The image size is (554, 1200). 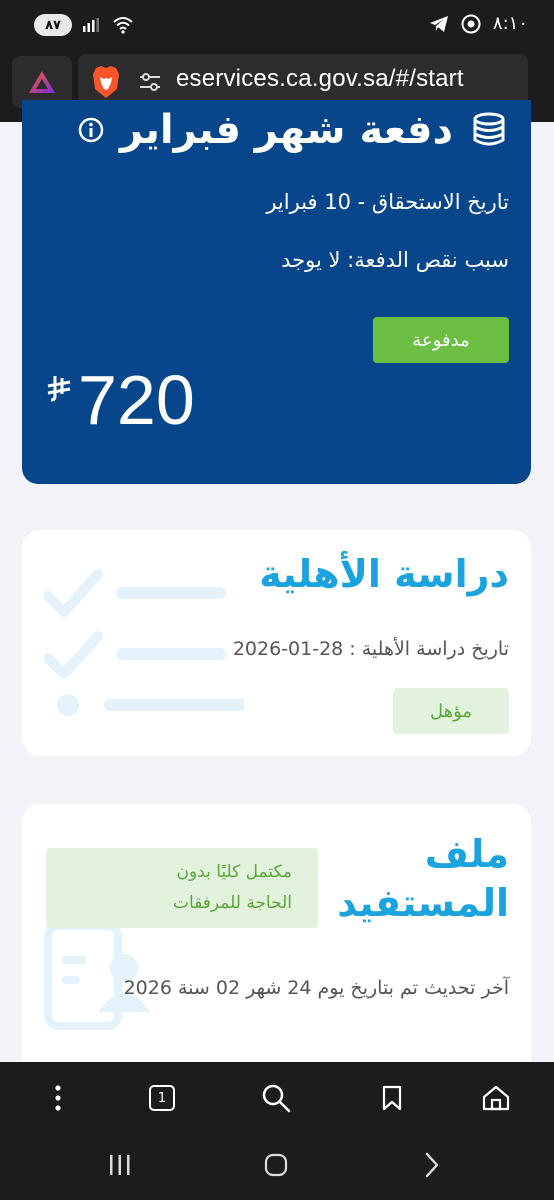 I want to click on home-nav-icon, so click(x=276, y=1165).